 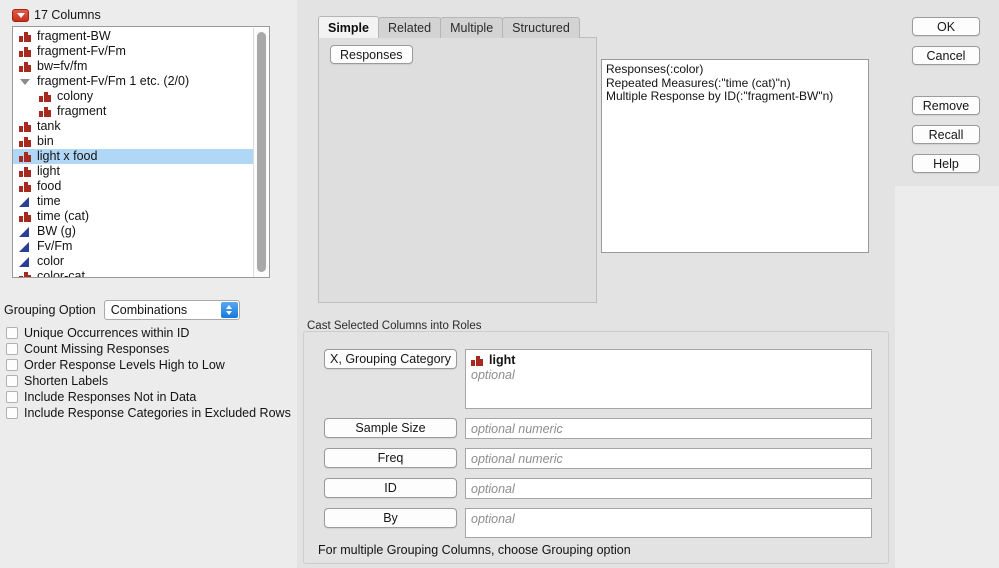 What do you see at coordinates (946, 134) in the screenshot?
I see `recall-button: Recall` at bounding box center [946, 134].